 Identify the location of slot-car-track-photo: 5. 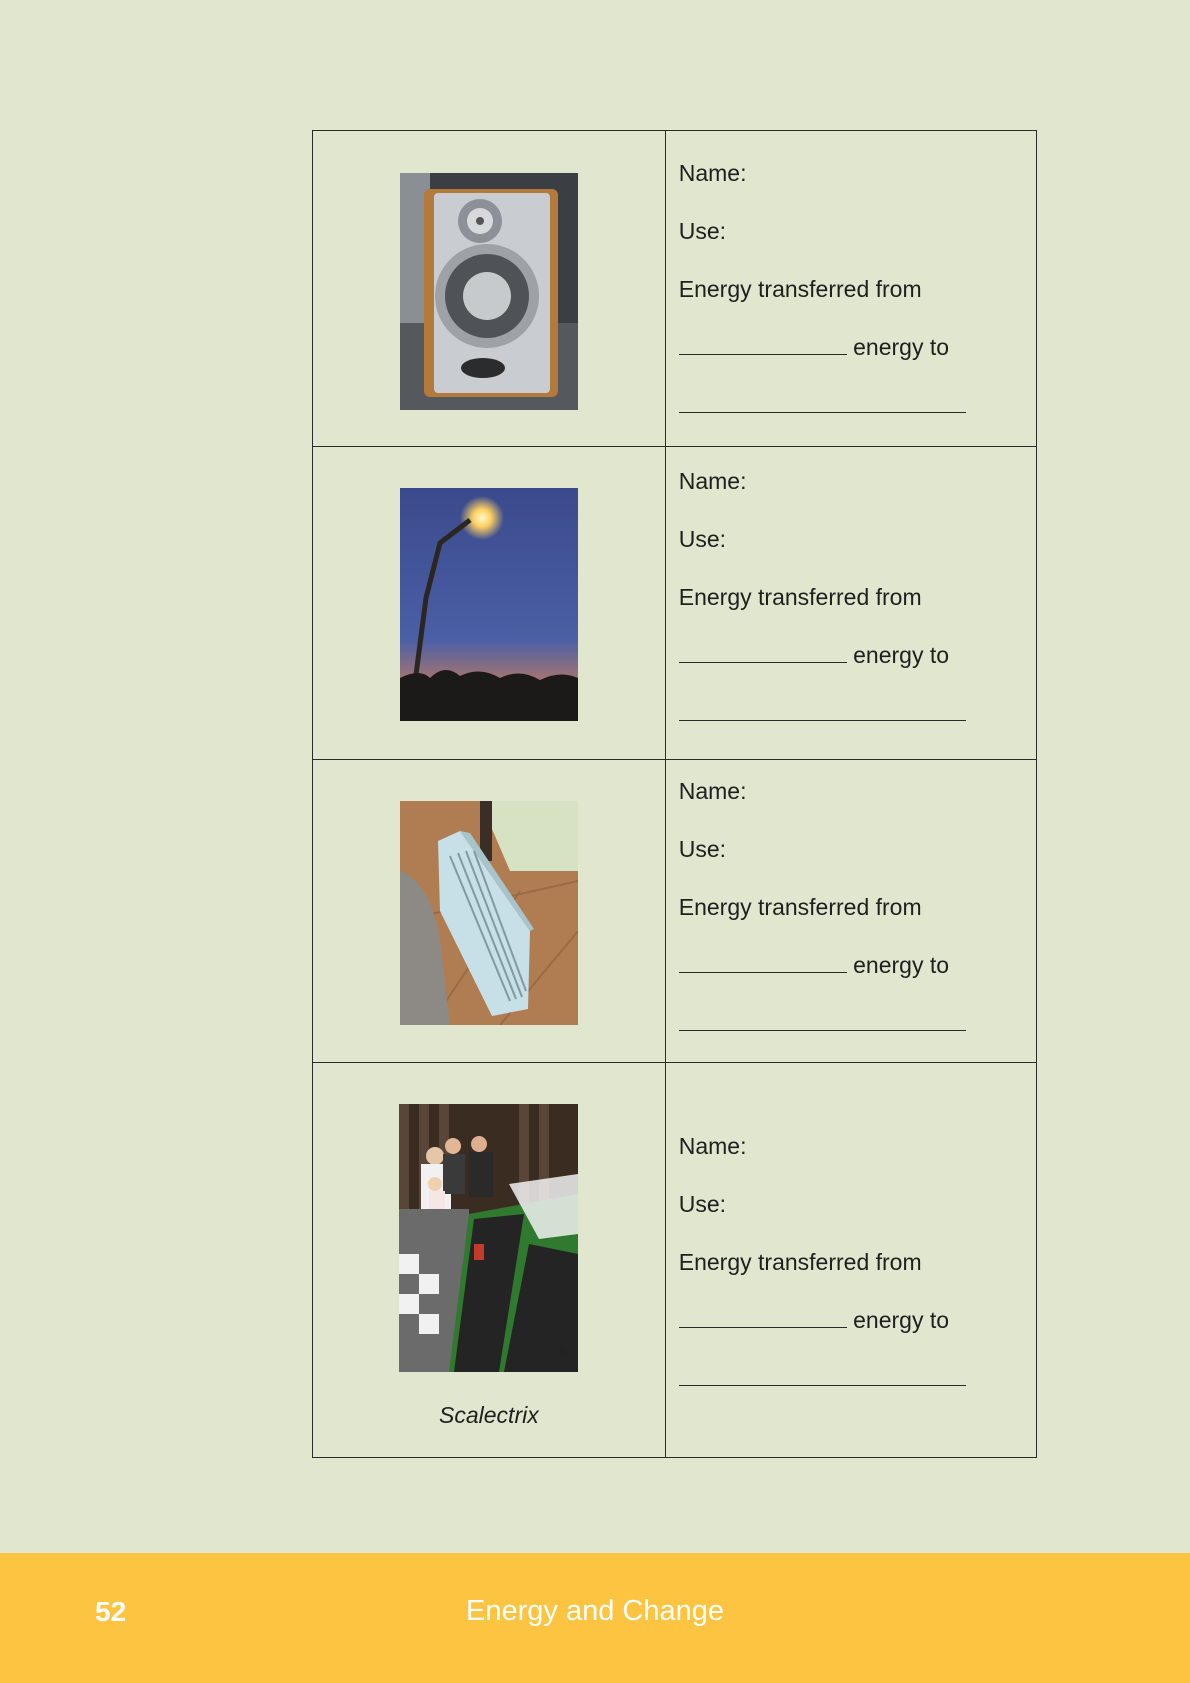
(489, 1238).